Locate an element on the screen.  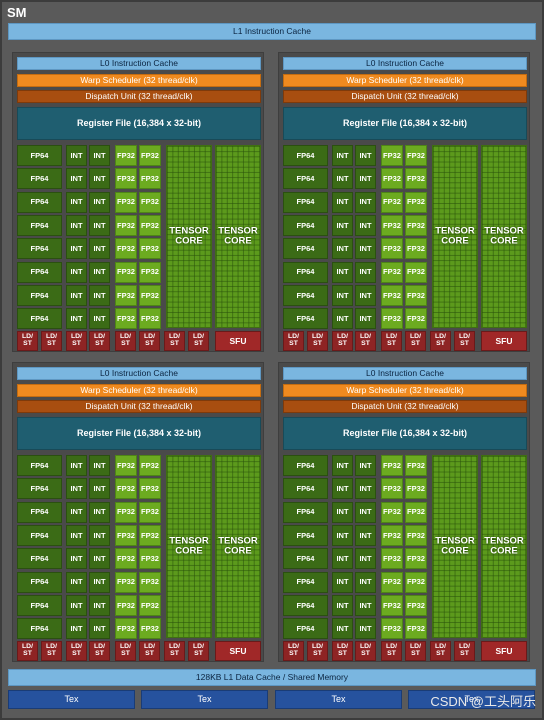
register-file: Register File (16,384 x 32-bit) is located at coordinates (139, 433).